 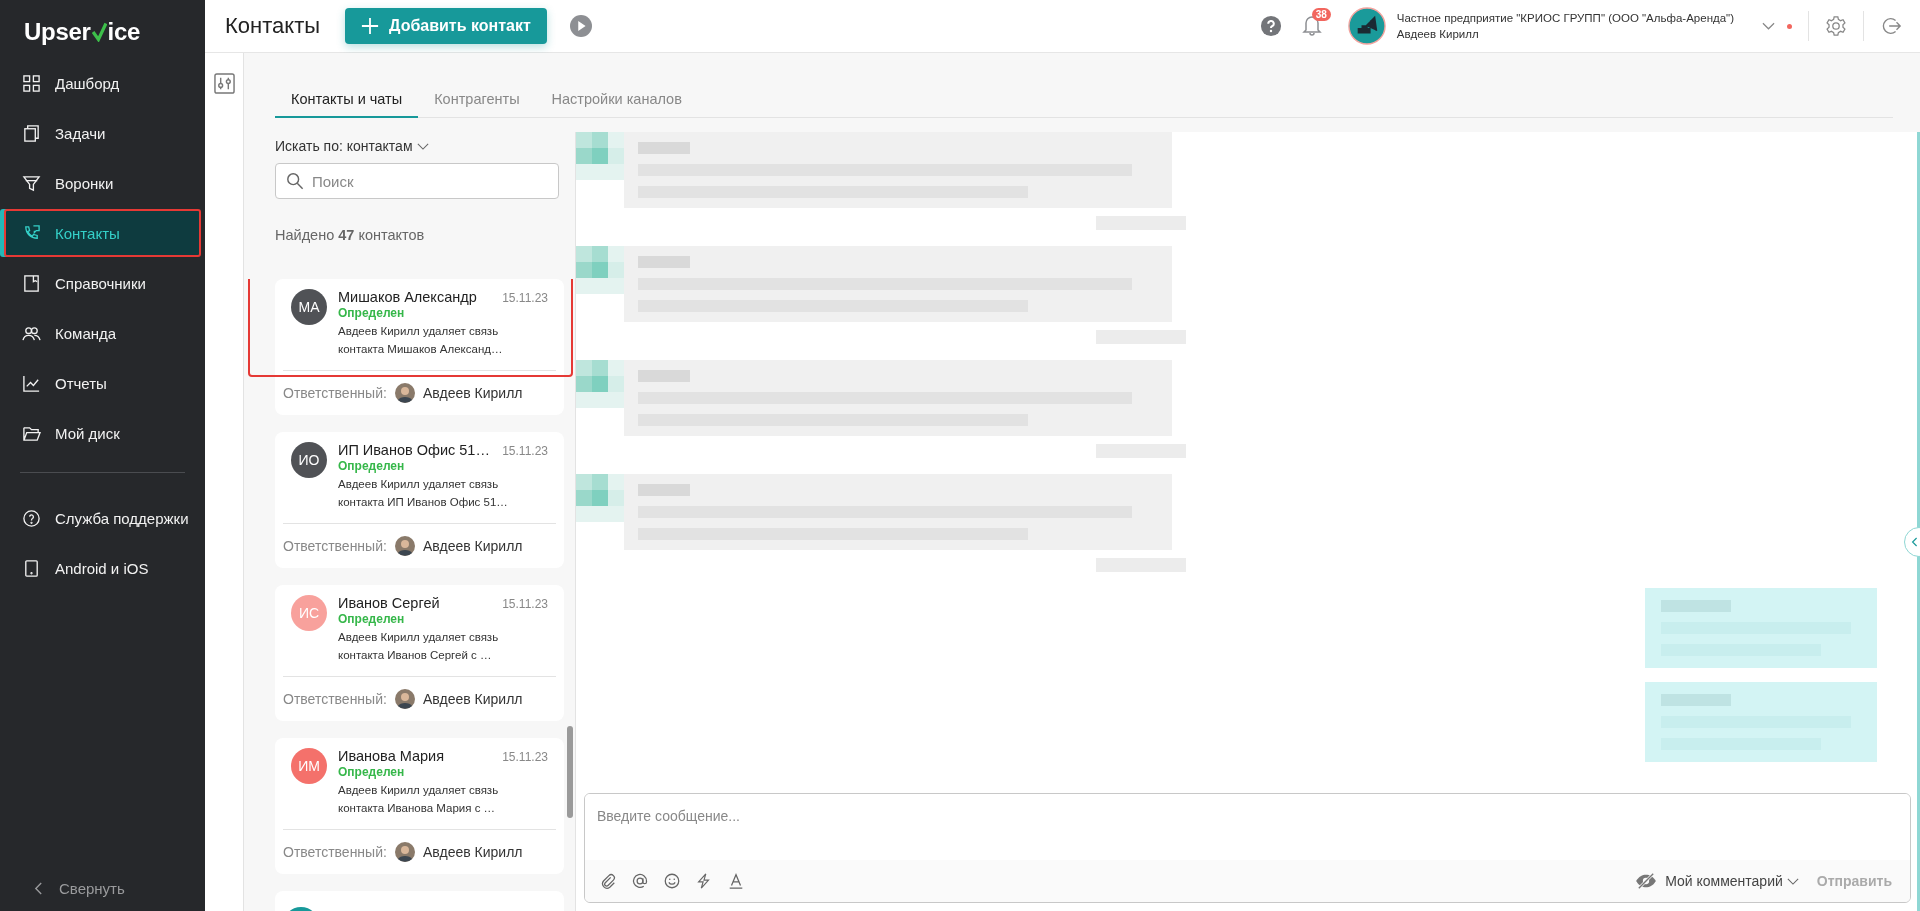 I want to click on clipboard-icon, so click(x=31, y=133).